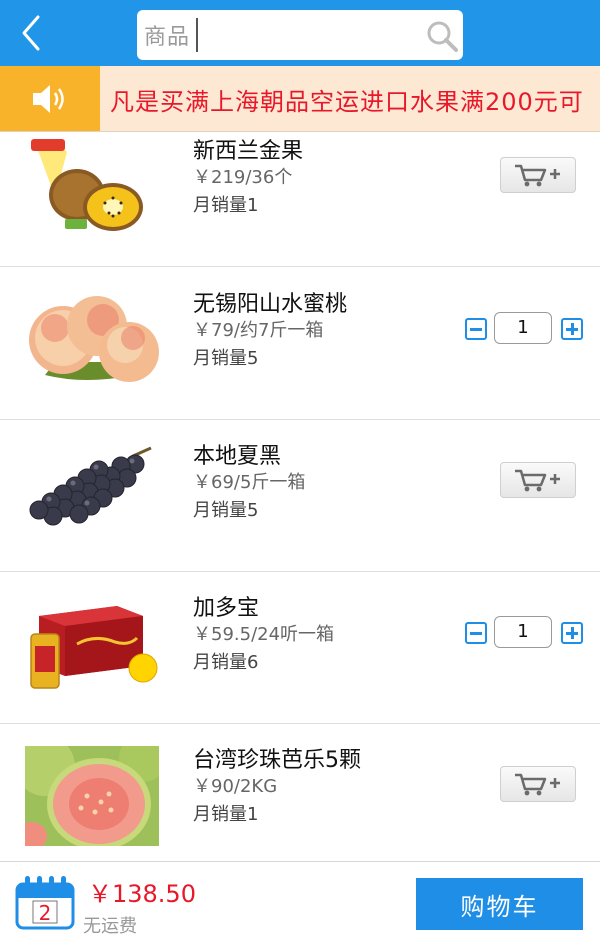  I want to click on product-item: 新西兰金果 ￥219/36个 月销量1, so click(300, 200).